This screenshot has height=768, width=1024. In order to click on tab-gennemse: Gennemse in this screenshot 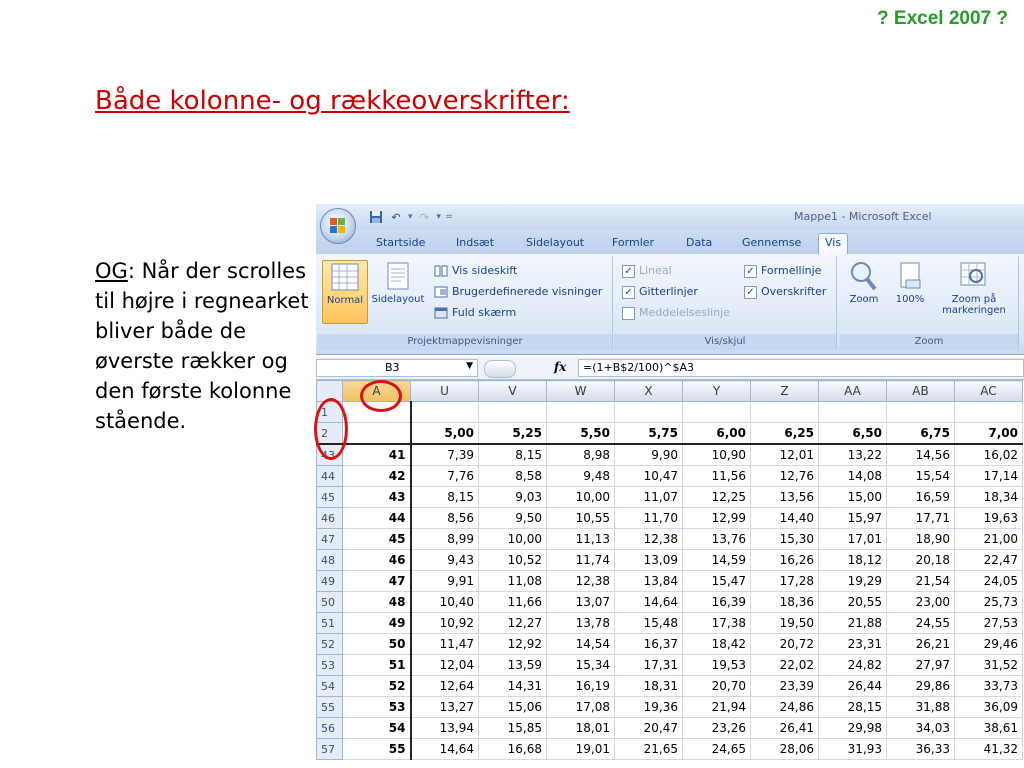, I will do `click(771, 243)`.